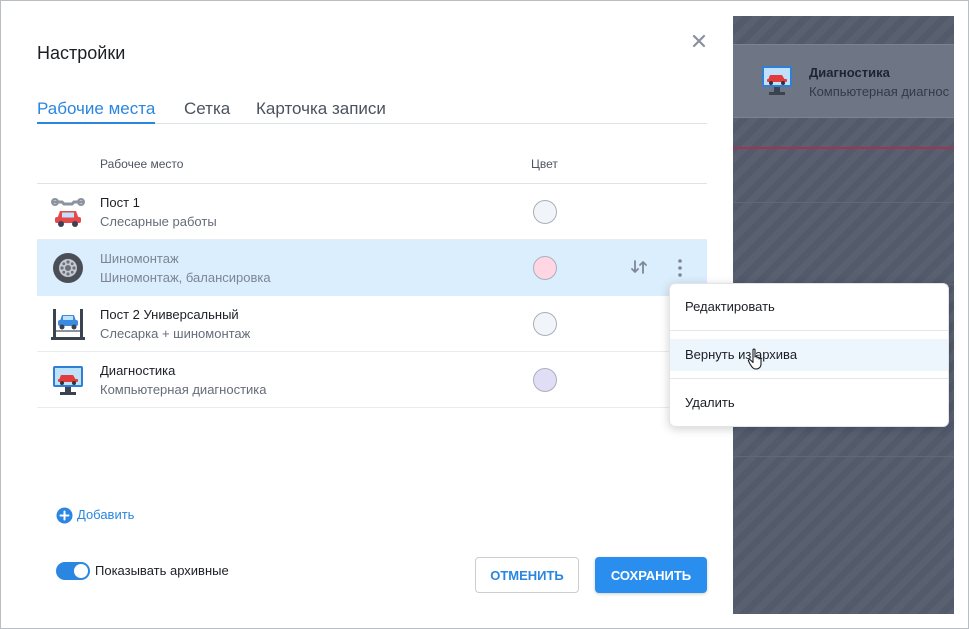  What do you see at coordinates (843, 81) in the screenshot?
I see `background-workplace-card: Диагностика Компьютерная диагнос` at bounding box center [843, 81].